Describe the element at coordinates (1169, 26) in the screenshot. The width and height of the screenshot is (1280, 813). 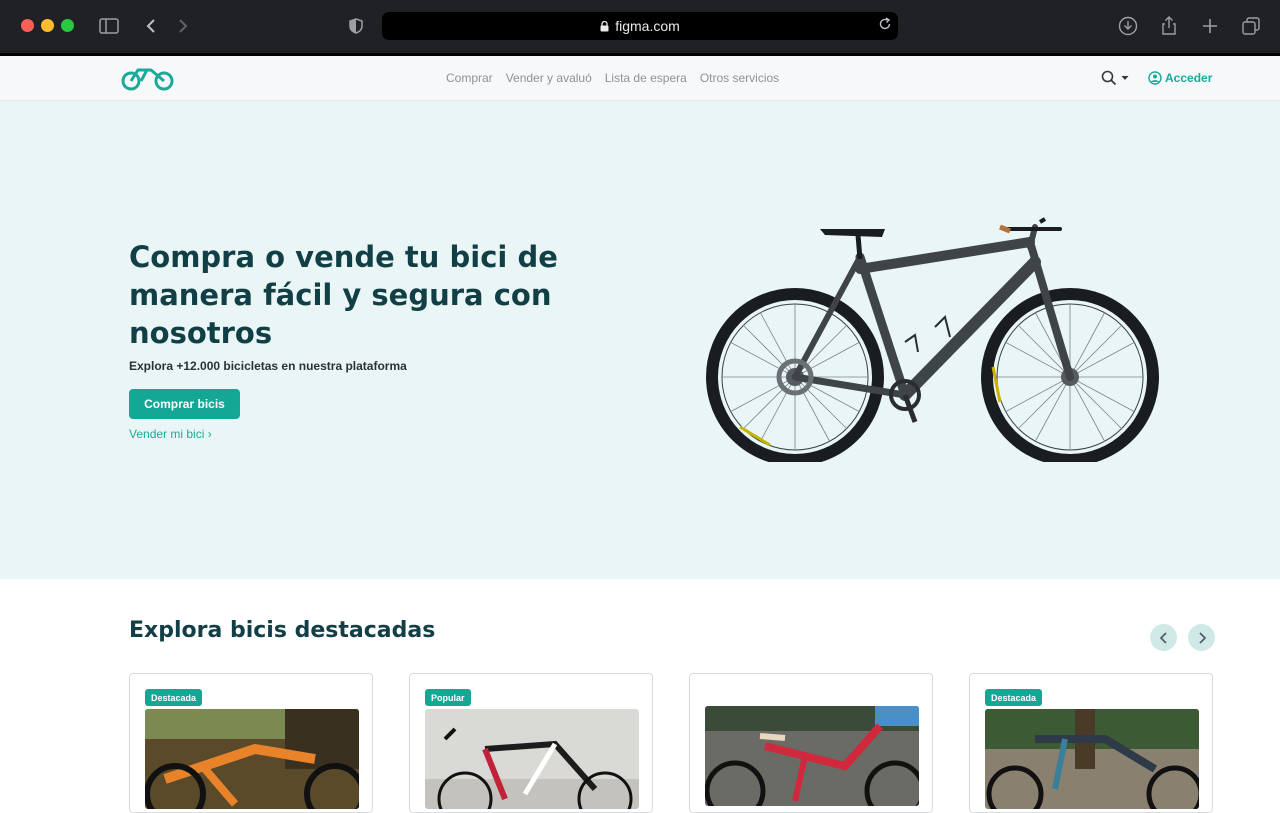
I see `share-icon` at that location.